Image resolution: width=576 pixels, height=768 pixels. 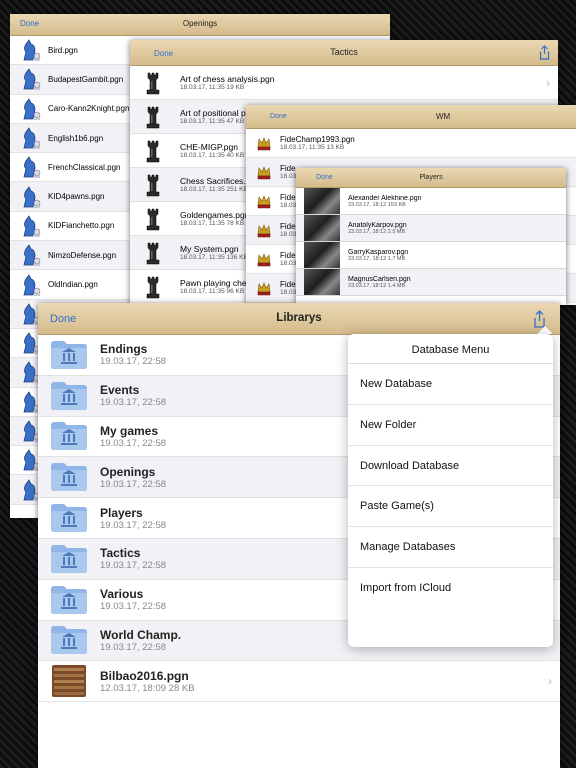 I want to click on folder-text: My games 19.03.17, 22:58, so click(x=133, y=436).